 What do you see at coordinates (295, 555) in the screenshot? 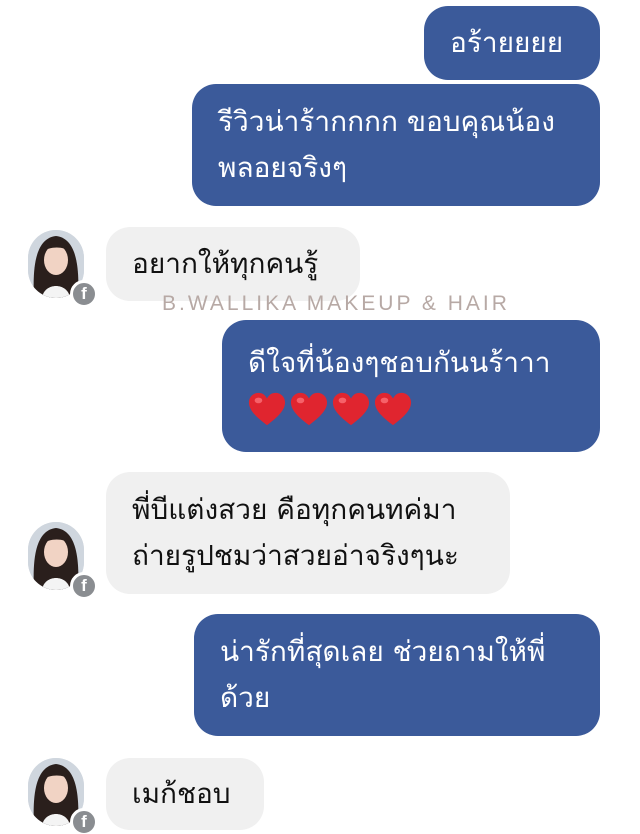
I see `message-text: ถ่ายรูปชมว่าสวยอ่าจริงๆนะ` at bounding box center [295, 555].